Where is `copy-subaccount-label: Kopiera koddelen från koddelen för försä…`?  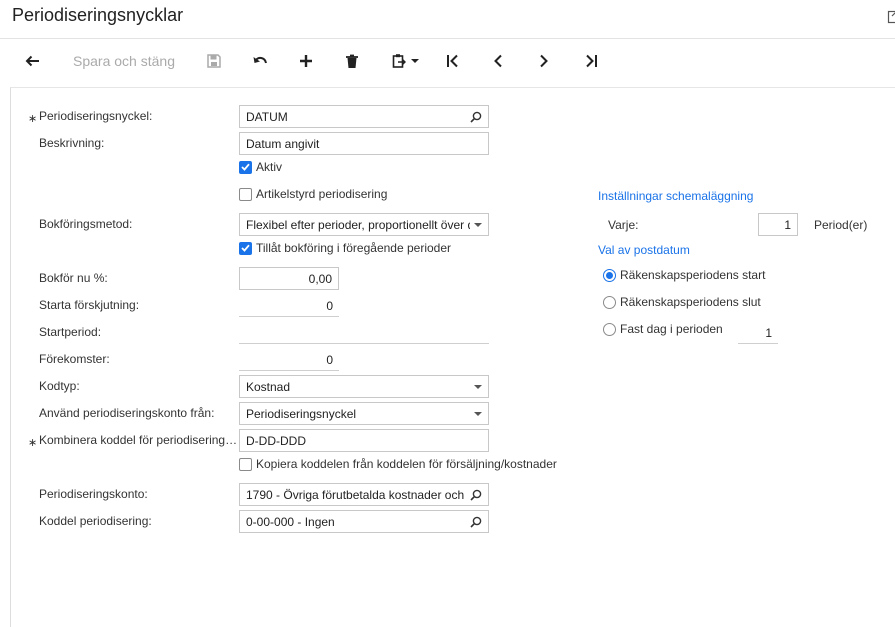 copy-subaccount-label: Kopiera koddelen från koddelen för försä… is located at coordinates (406, 464).